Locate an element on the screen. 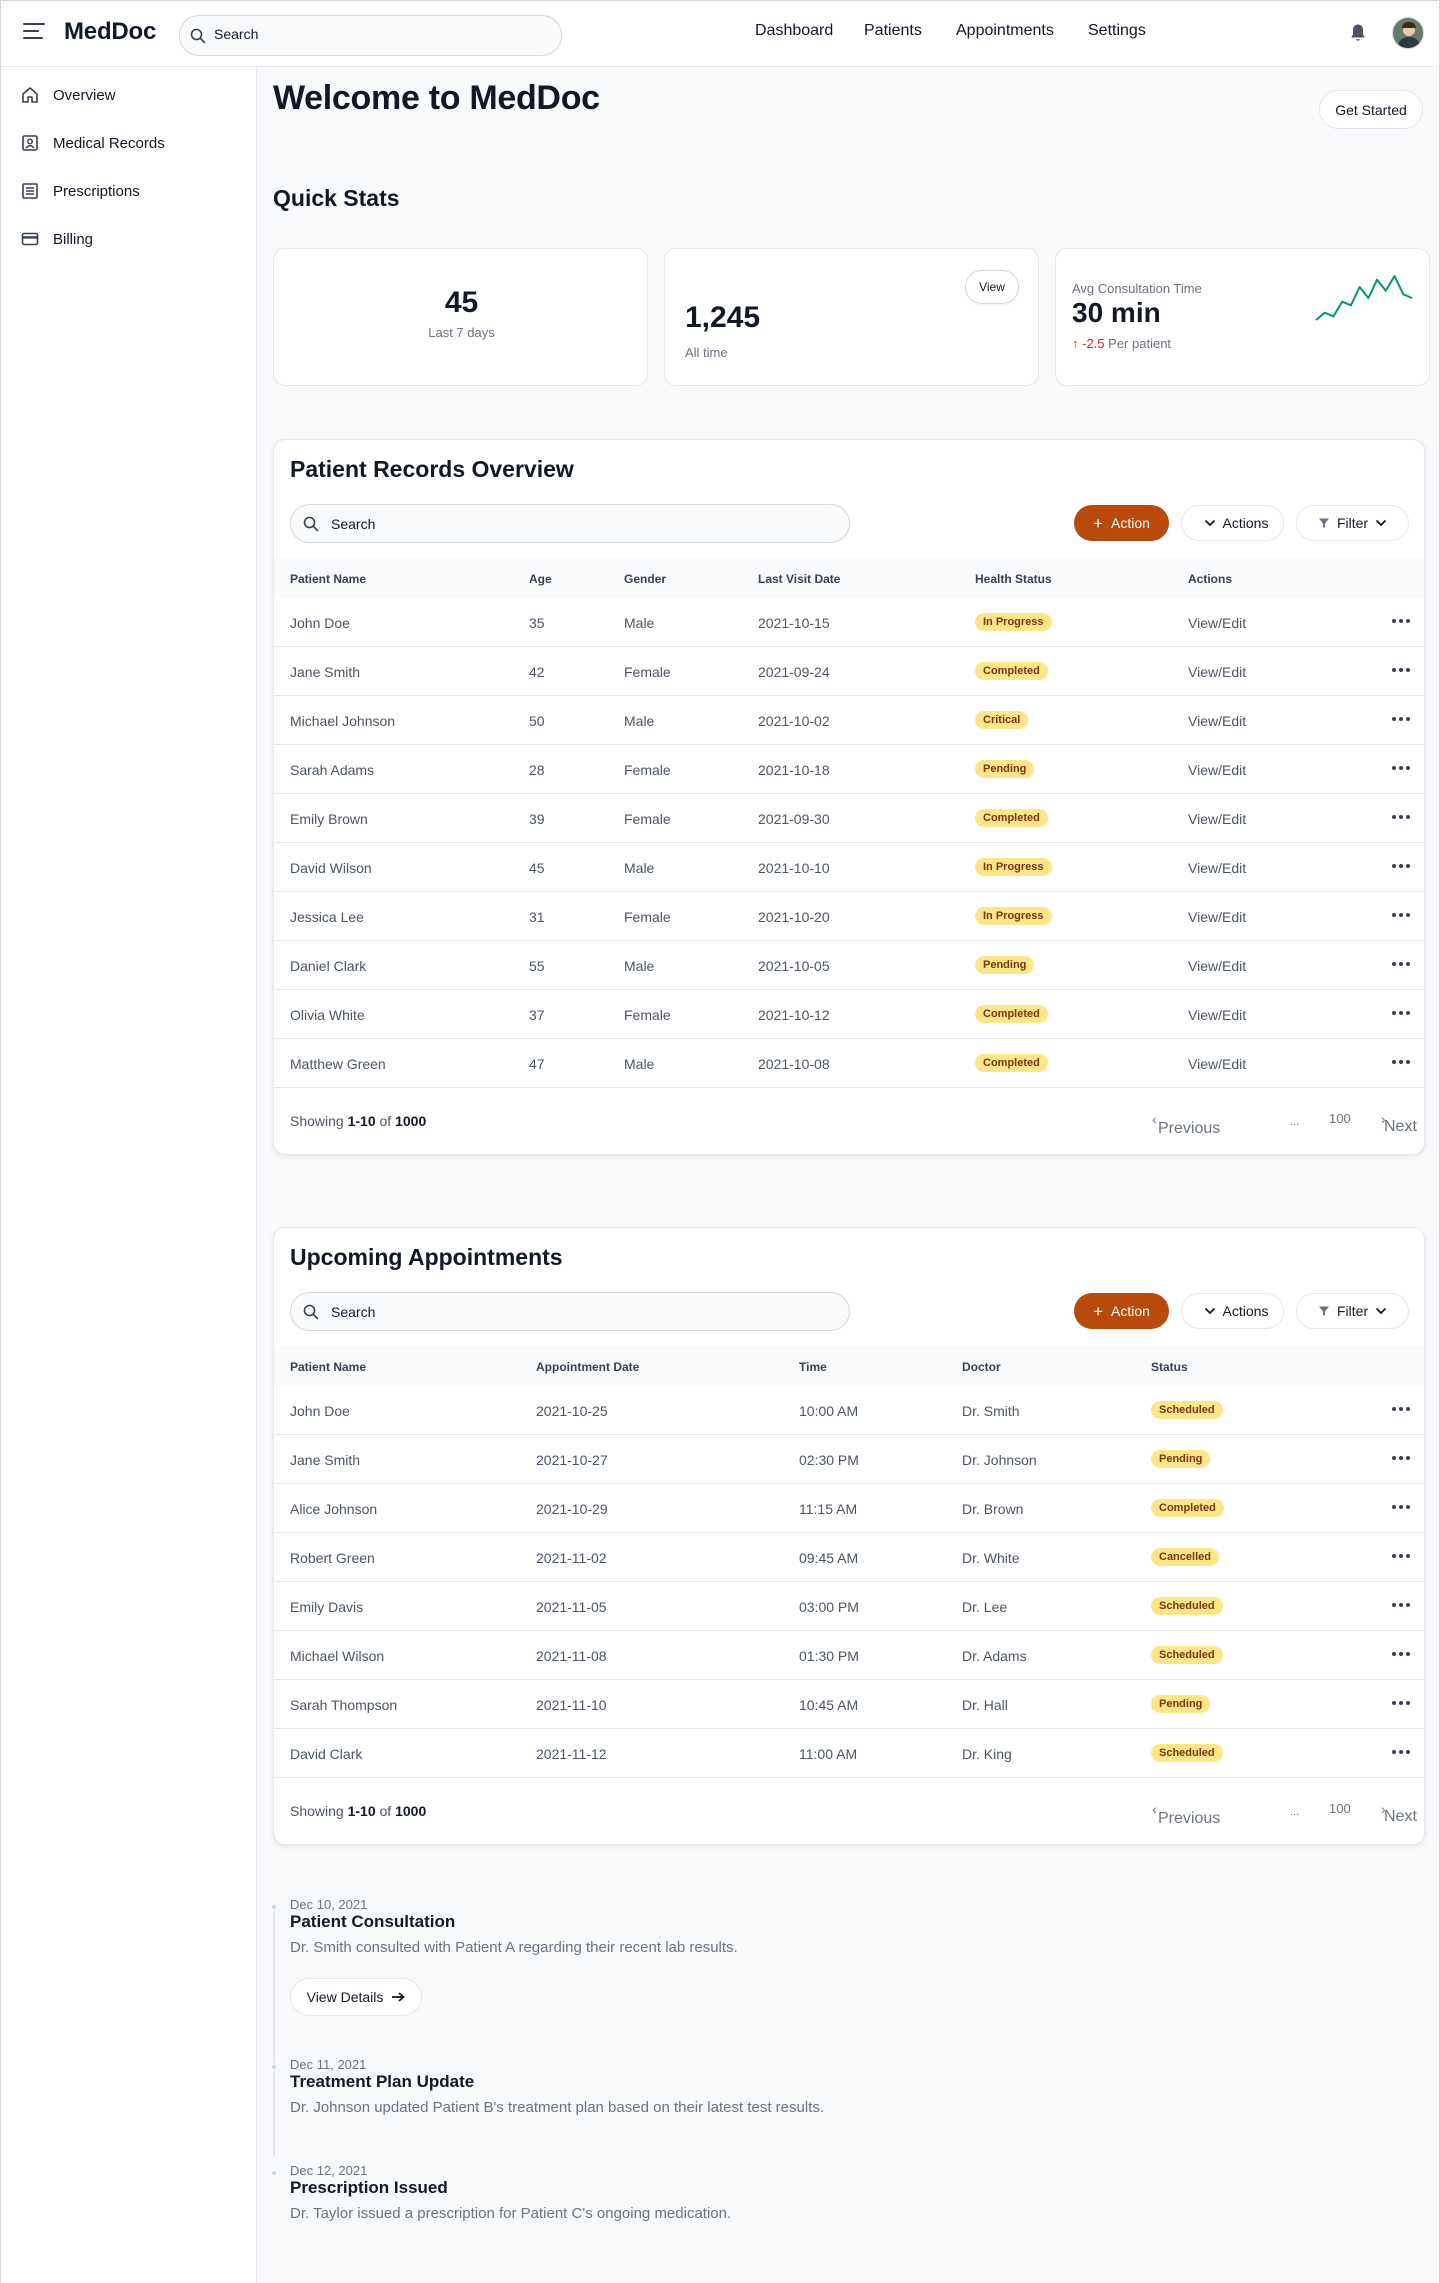 The image size is (1440, 2283). timeline-dot is located at coordinates (274, 2067).